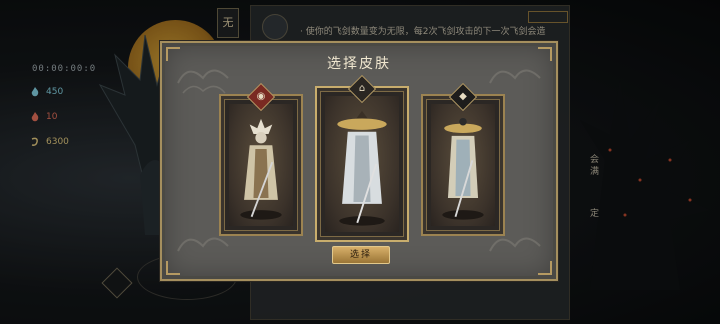 This screenshot has width=720, height=324. I want to click on skin-card-1: ◉, so click(261, 159).